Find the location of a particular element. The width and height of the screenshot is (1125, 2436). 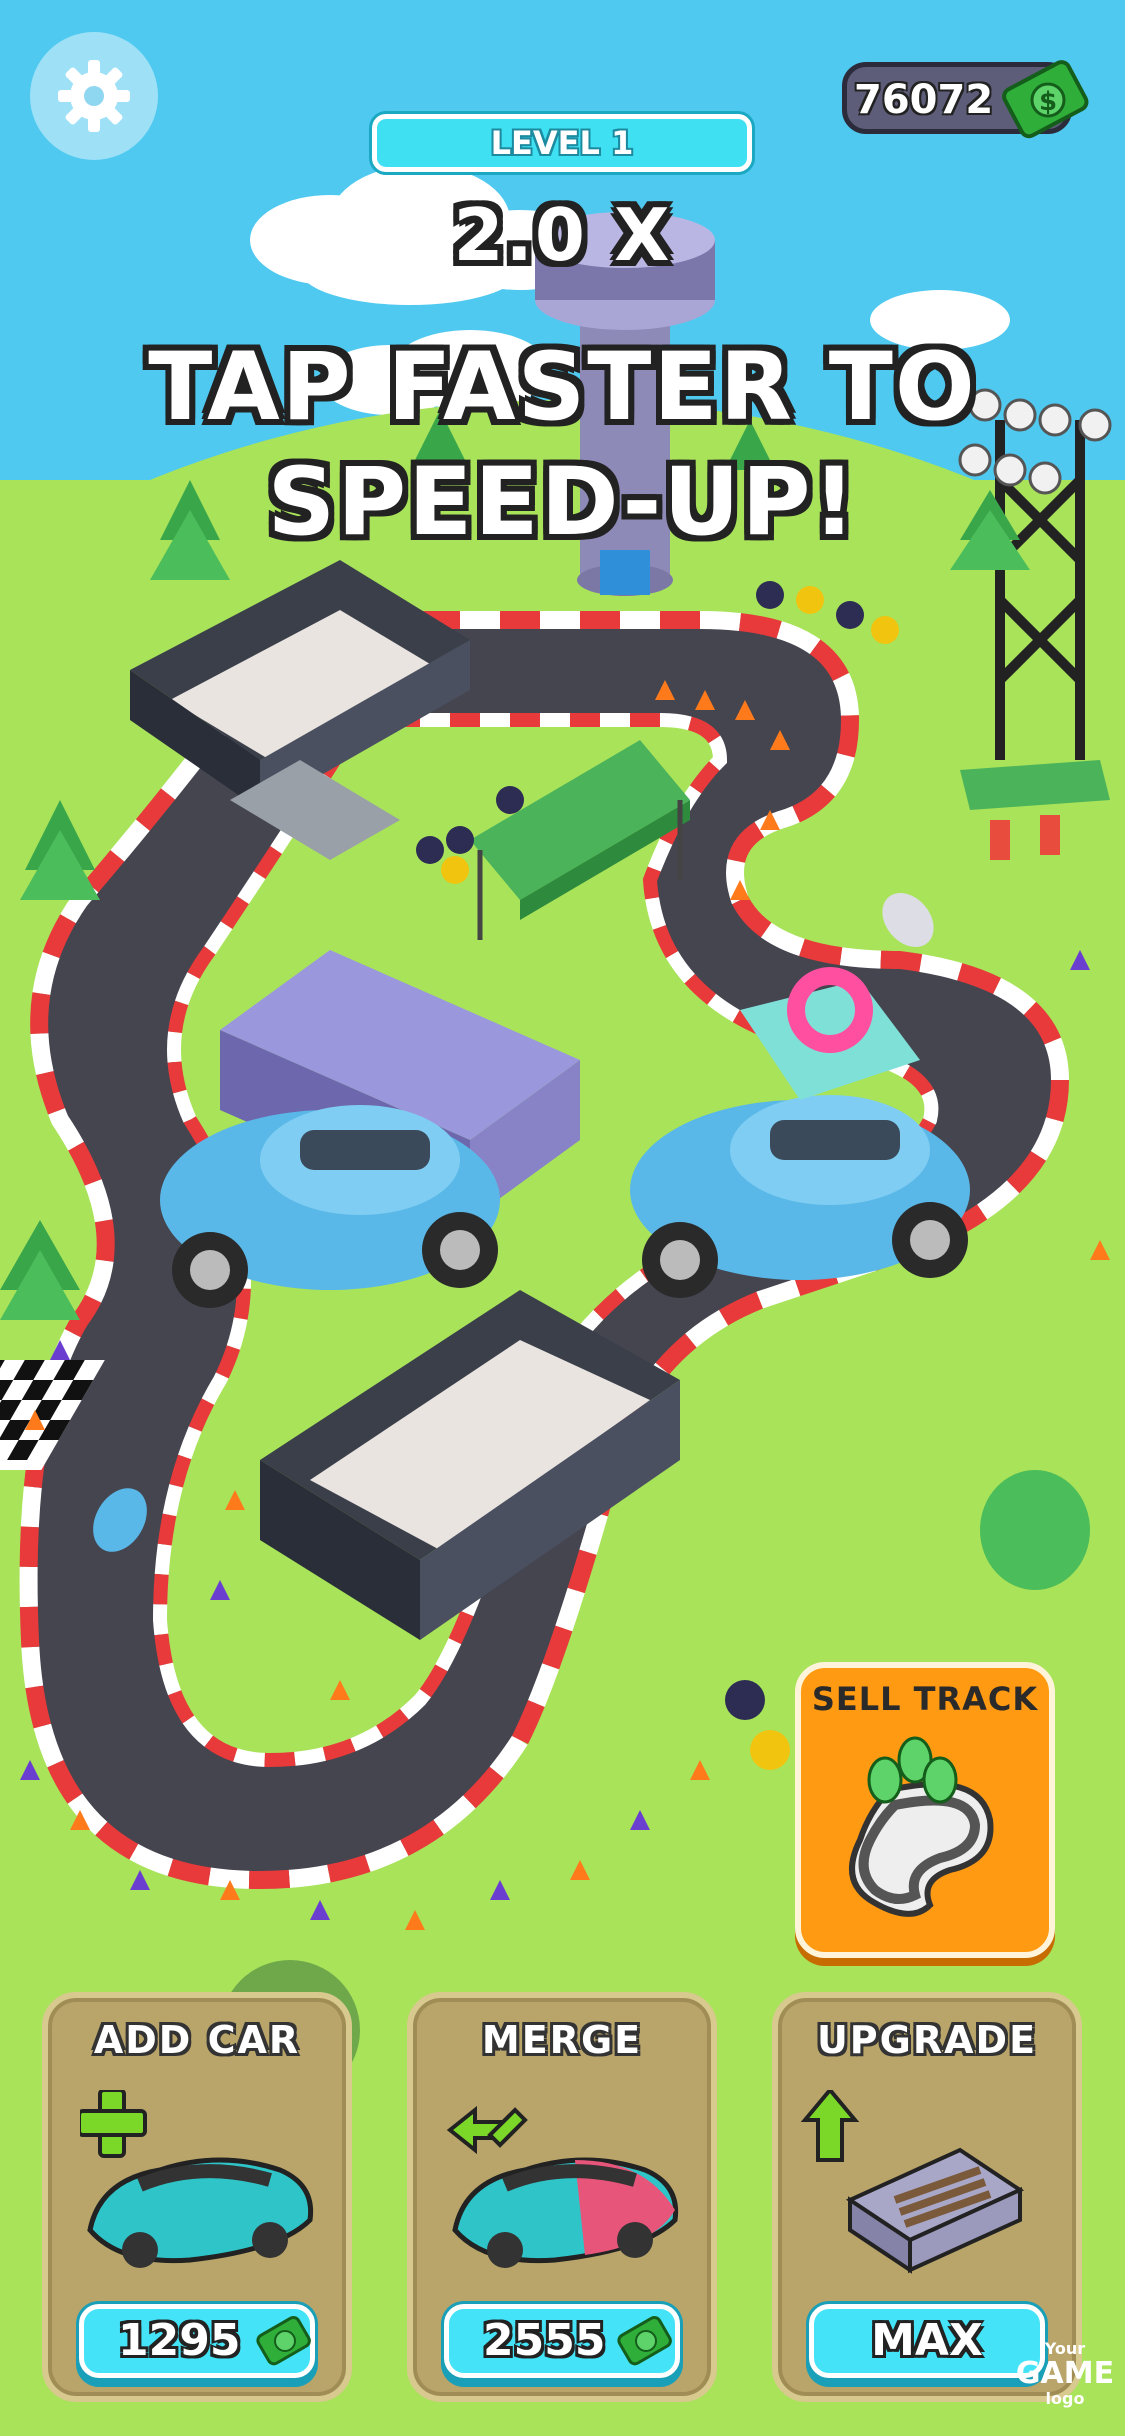

add-car-illustration is located at coordinates (197, 2179).